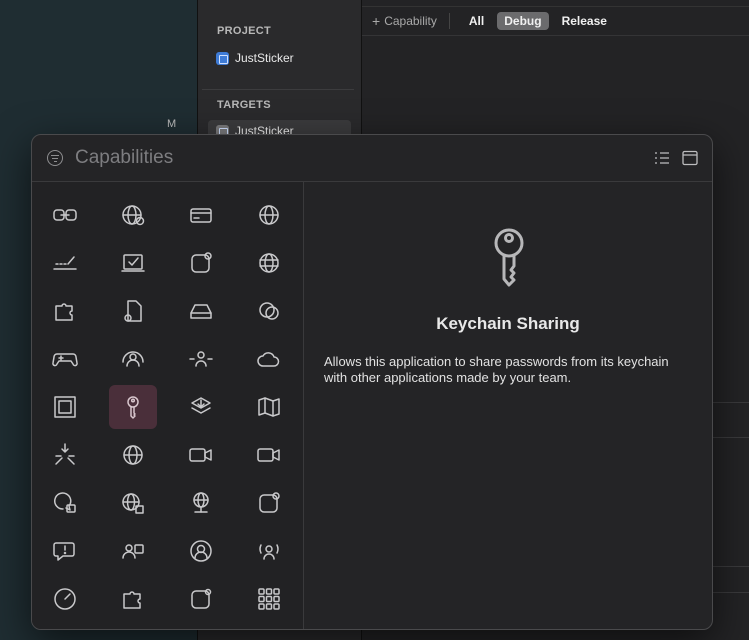 The width and height of the screenshot is (749, 640). I want to click on tab-all: All, so click(476, 21).